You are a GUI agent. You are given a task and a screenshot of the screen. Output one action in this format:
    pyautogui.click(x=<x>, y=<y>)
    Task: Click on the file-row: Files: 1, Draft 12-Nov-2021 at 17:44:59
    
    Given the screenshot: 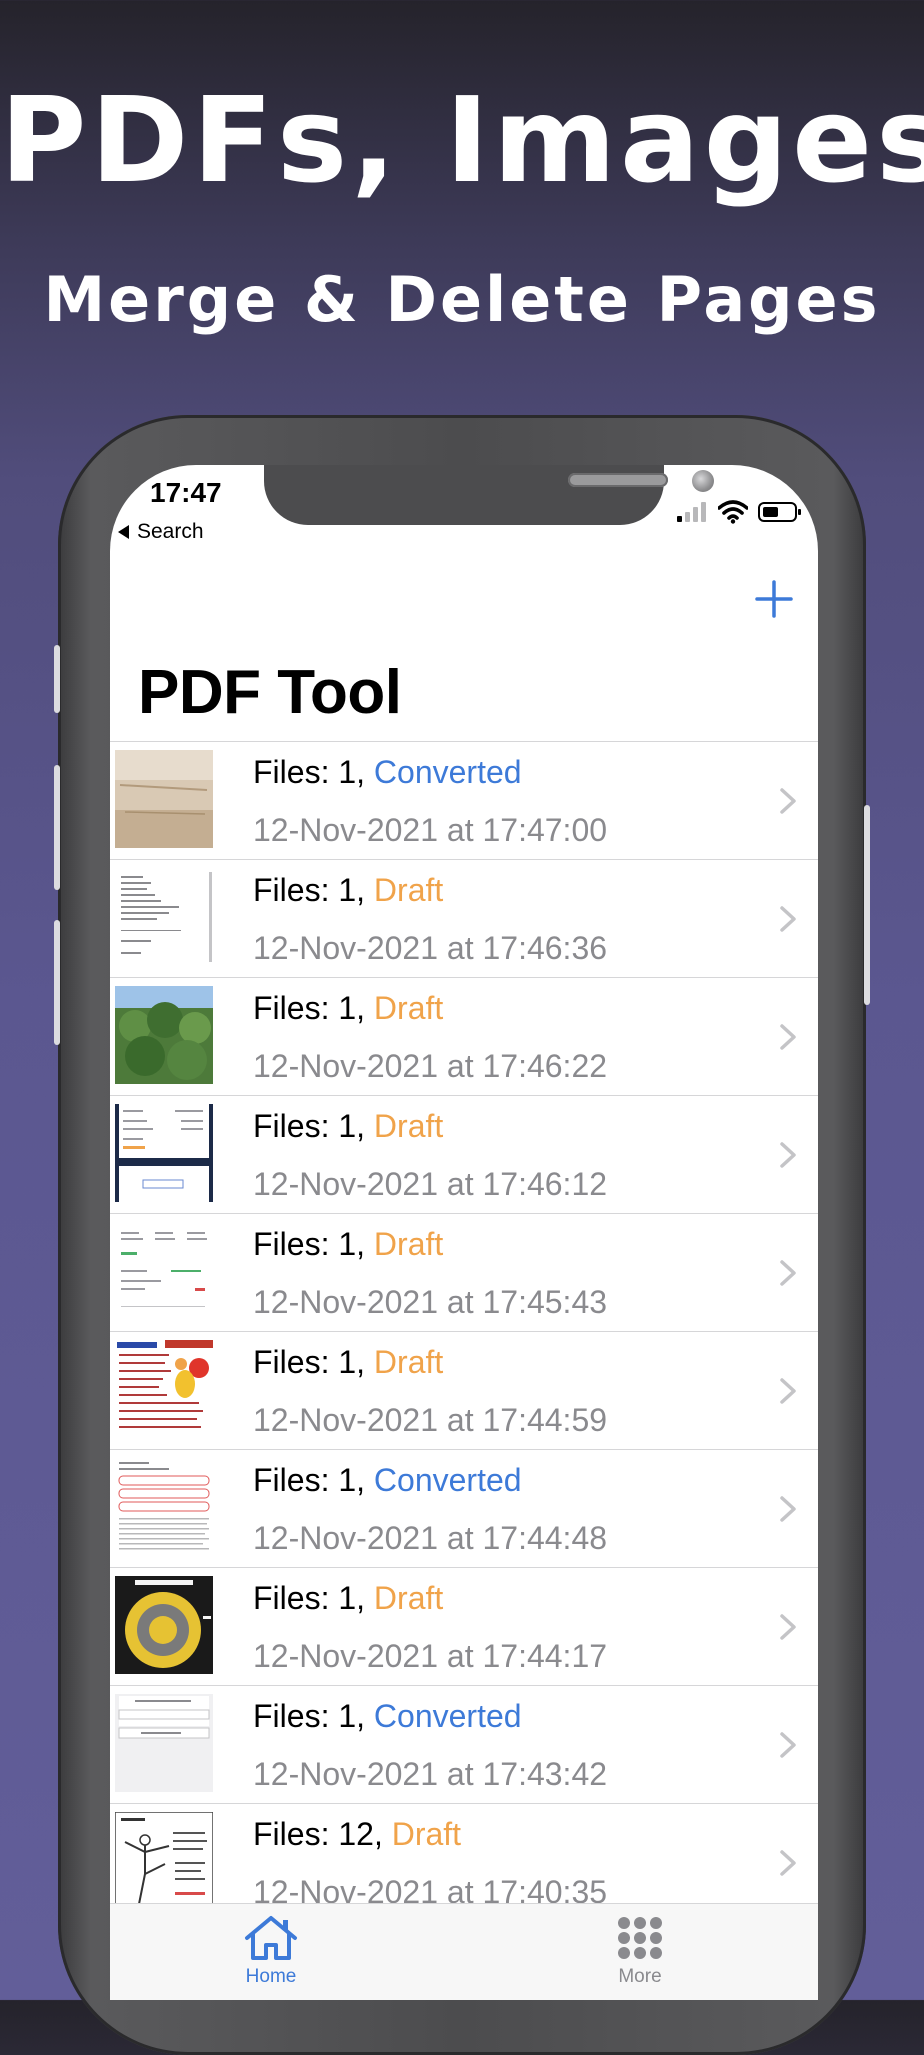 What is the action you would take?
    pyautogui.click(x=464, y=1391)
    